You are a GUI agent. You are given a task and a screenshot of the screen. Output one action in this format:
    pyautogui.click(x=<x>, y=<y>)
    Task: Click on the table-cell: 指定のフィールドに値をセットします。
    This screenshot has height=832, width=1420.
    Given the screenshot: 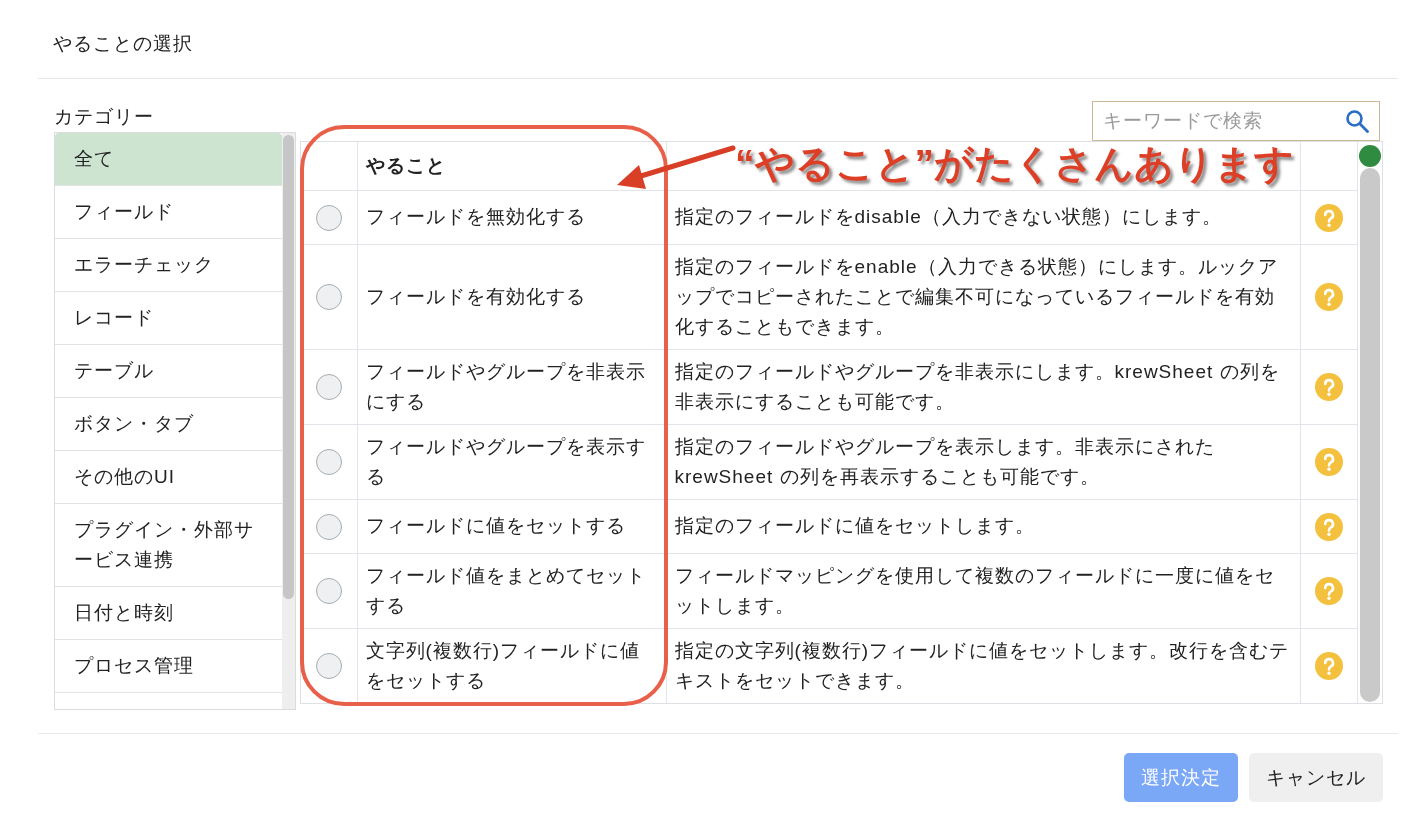 What is the action you would take?
    pyautogui.click(x=983, y=526)
    